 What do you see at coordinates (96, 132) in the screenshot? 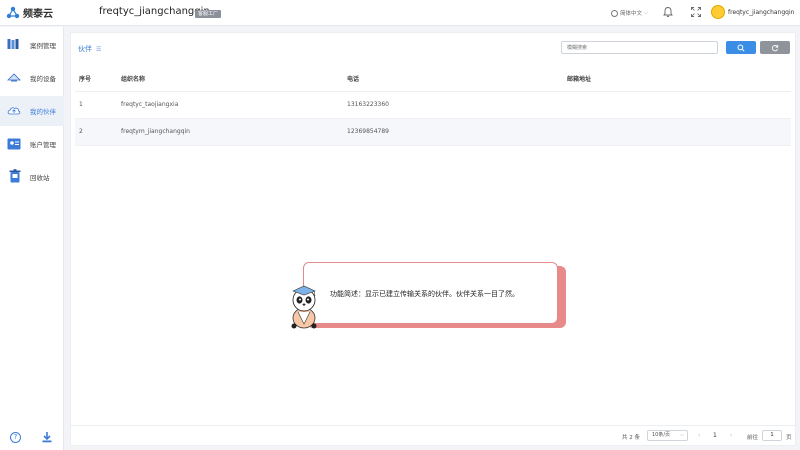
I see `cell-no: 2` at bounding box center [96, 132].